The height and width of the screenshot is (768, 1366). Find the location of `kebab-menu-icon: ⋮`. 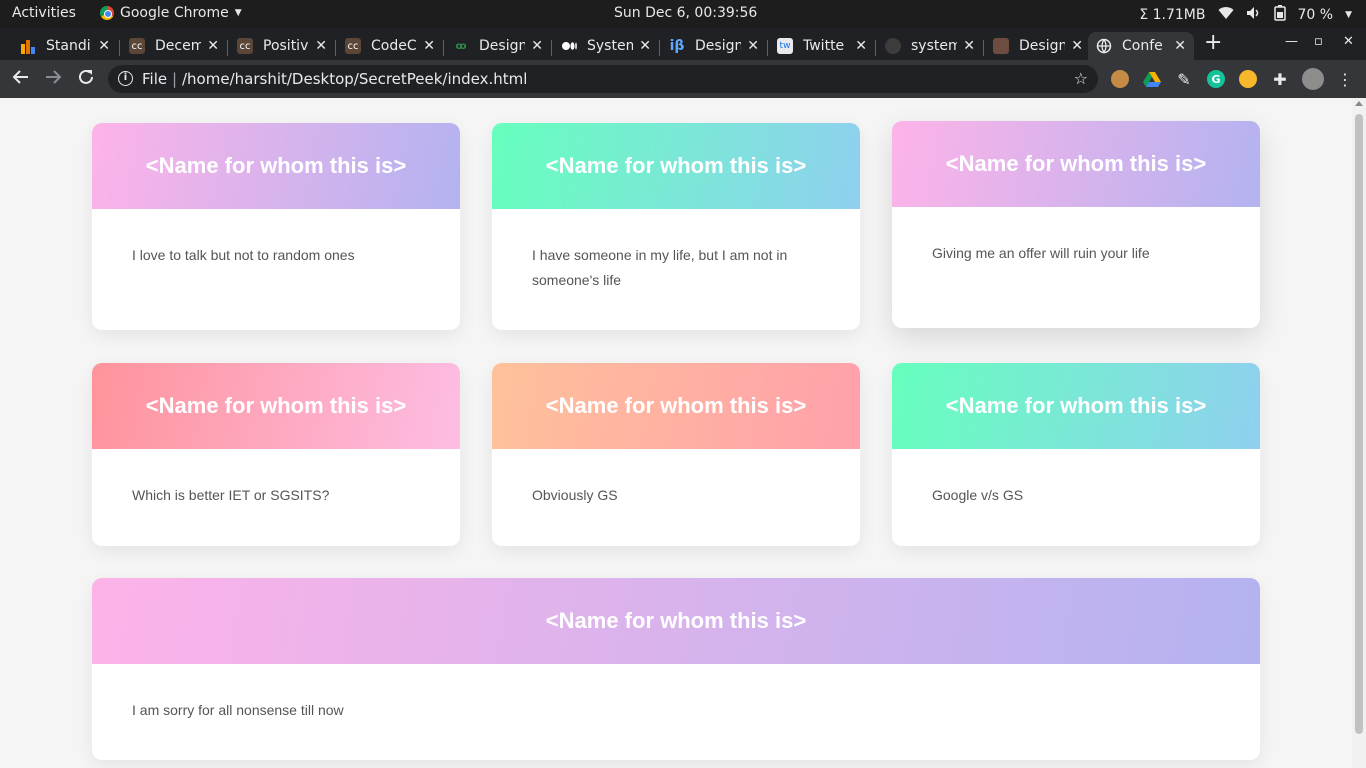

kebab-menu-icon: ⋮ is located at coordinates (1345, 79).